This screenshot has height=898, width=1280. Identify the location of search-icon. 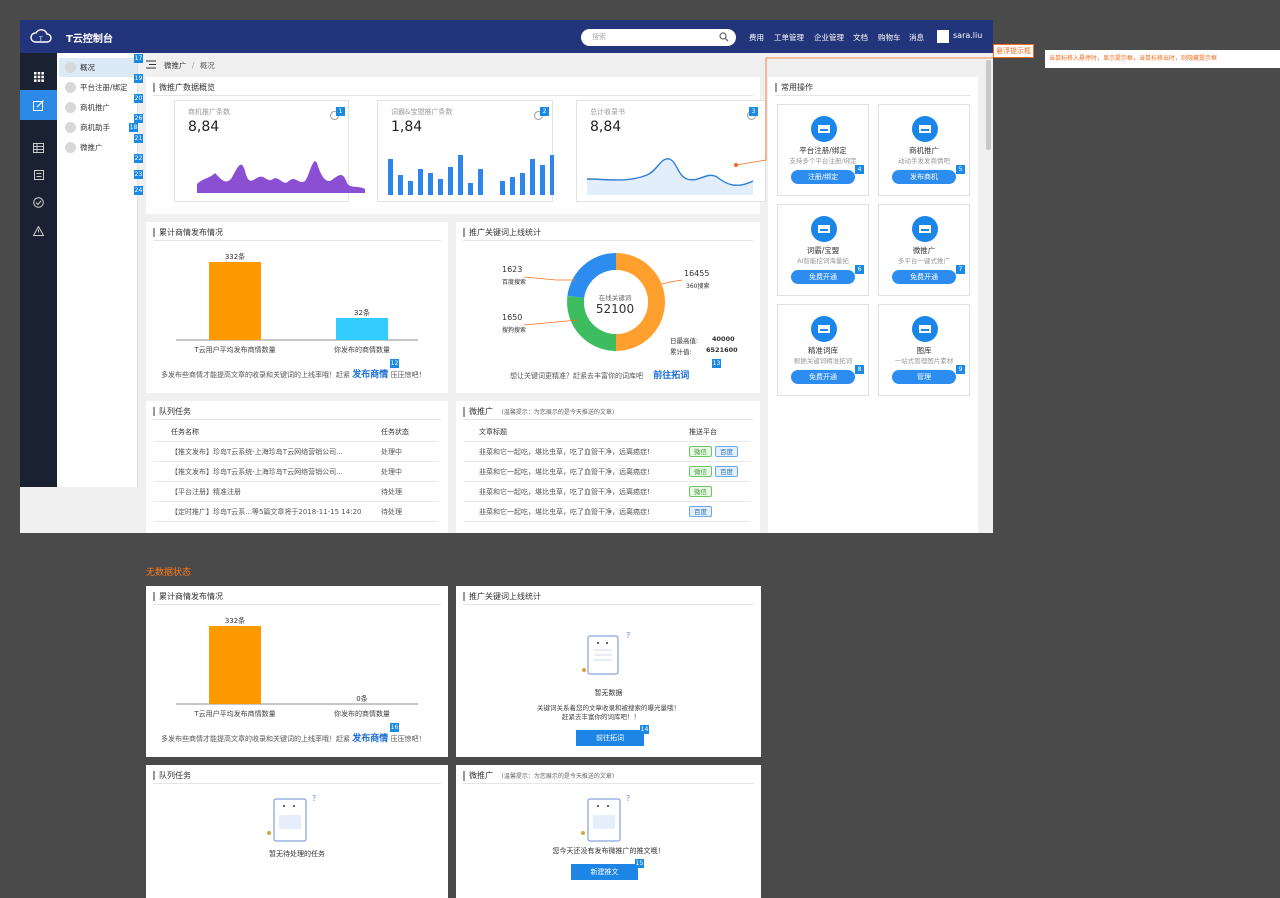
(724, 37).